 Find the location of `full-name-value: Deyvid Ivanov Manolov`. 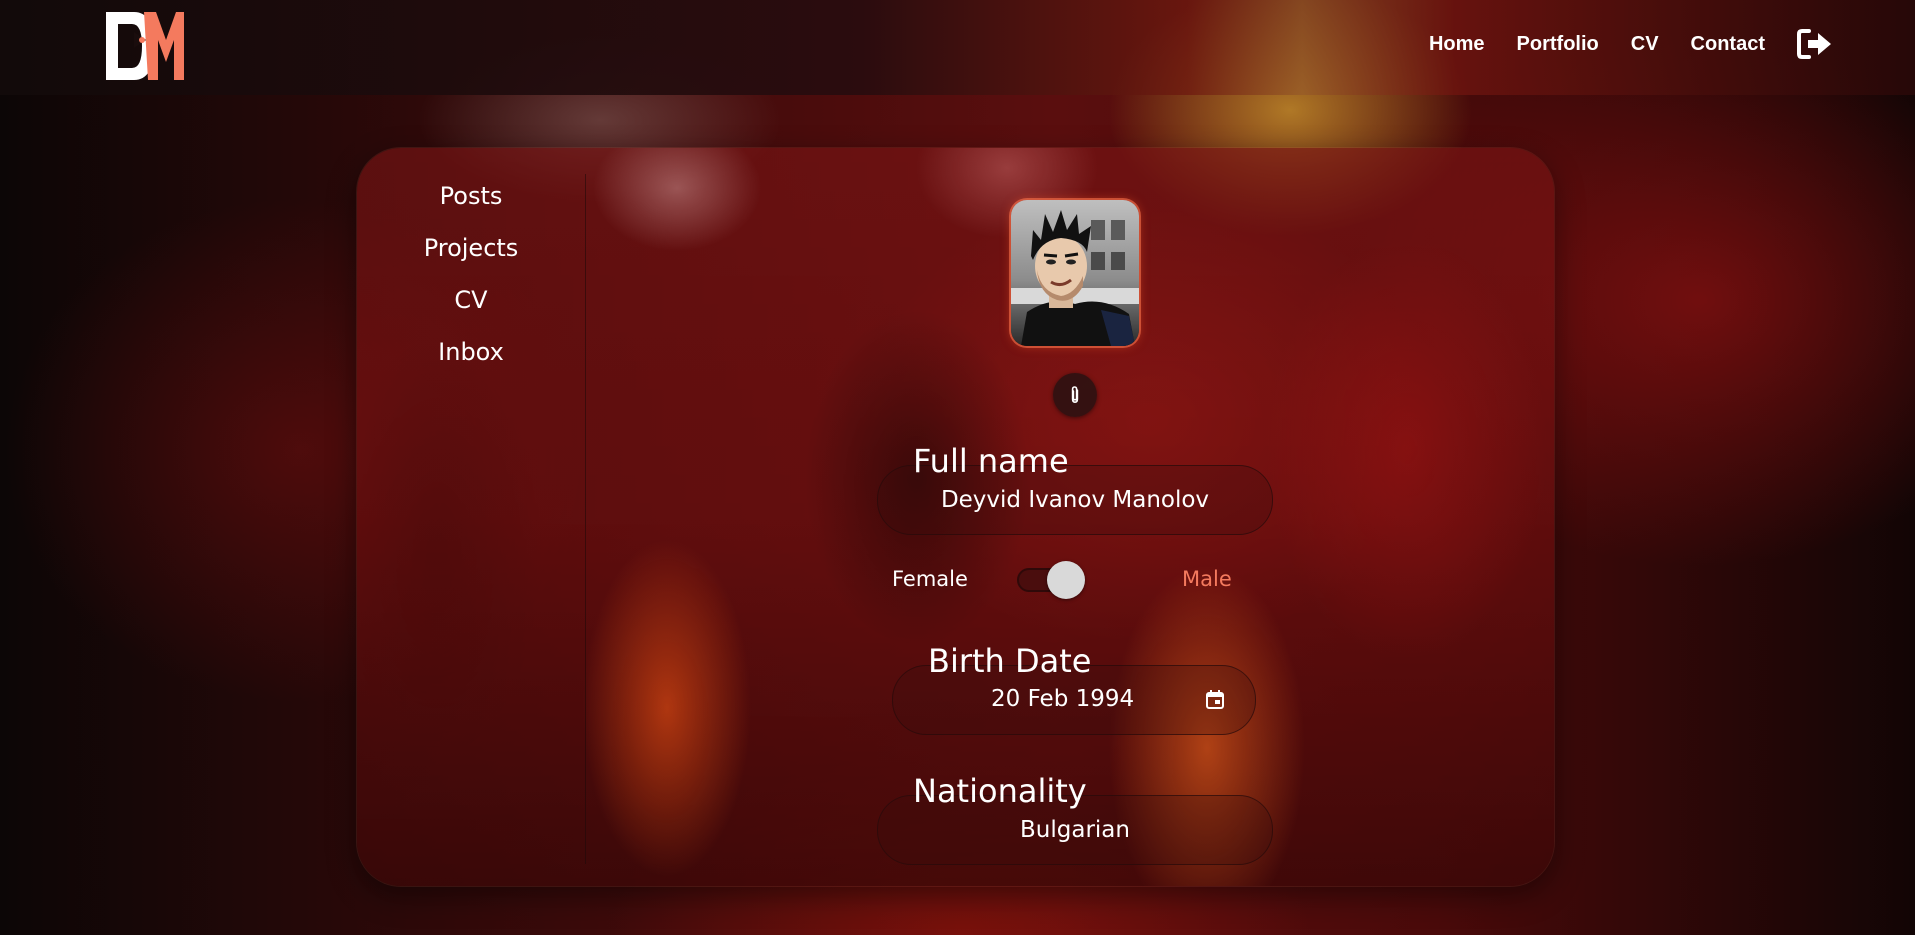

full-name-value: Deyvid Ivanov Manolov is located at coordinates (1075, 500).